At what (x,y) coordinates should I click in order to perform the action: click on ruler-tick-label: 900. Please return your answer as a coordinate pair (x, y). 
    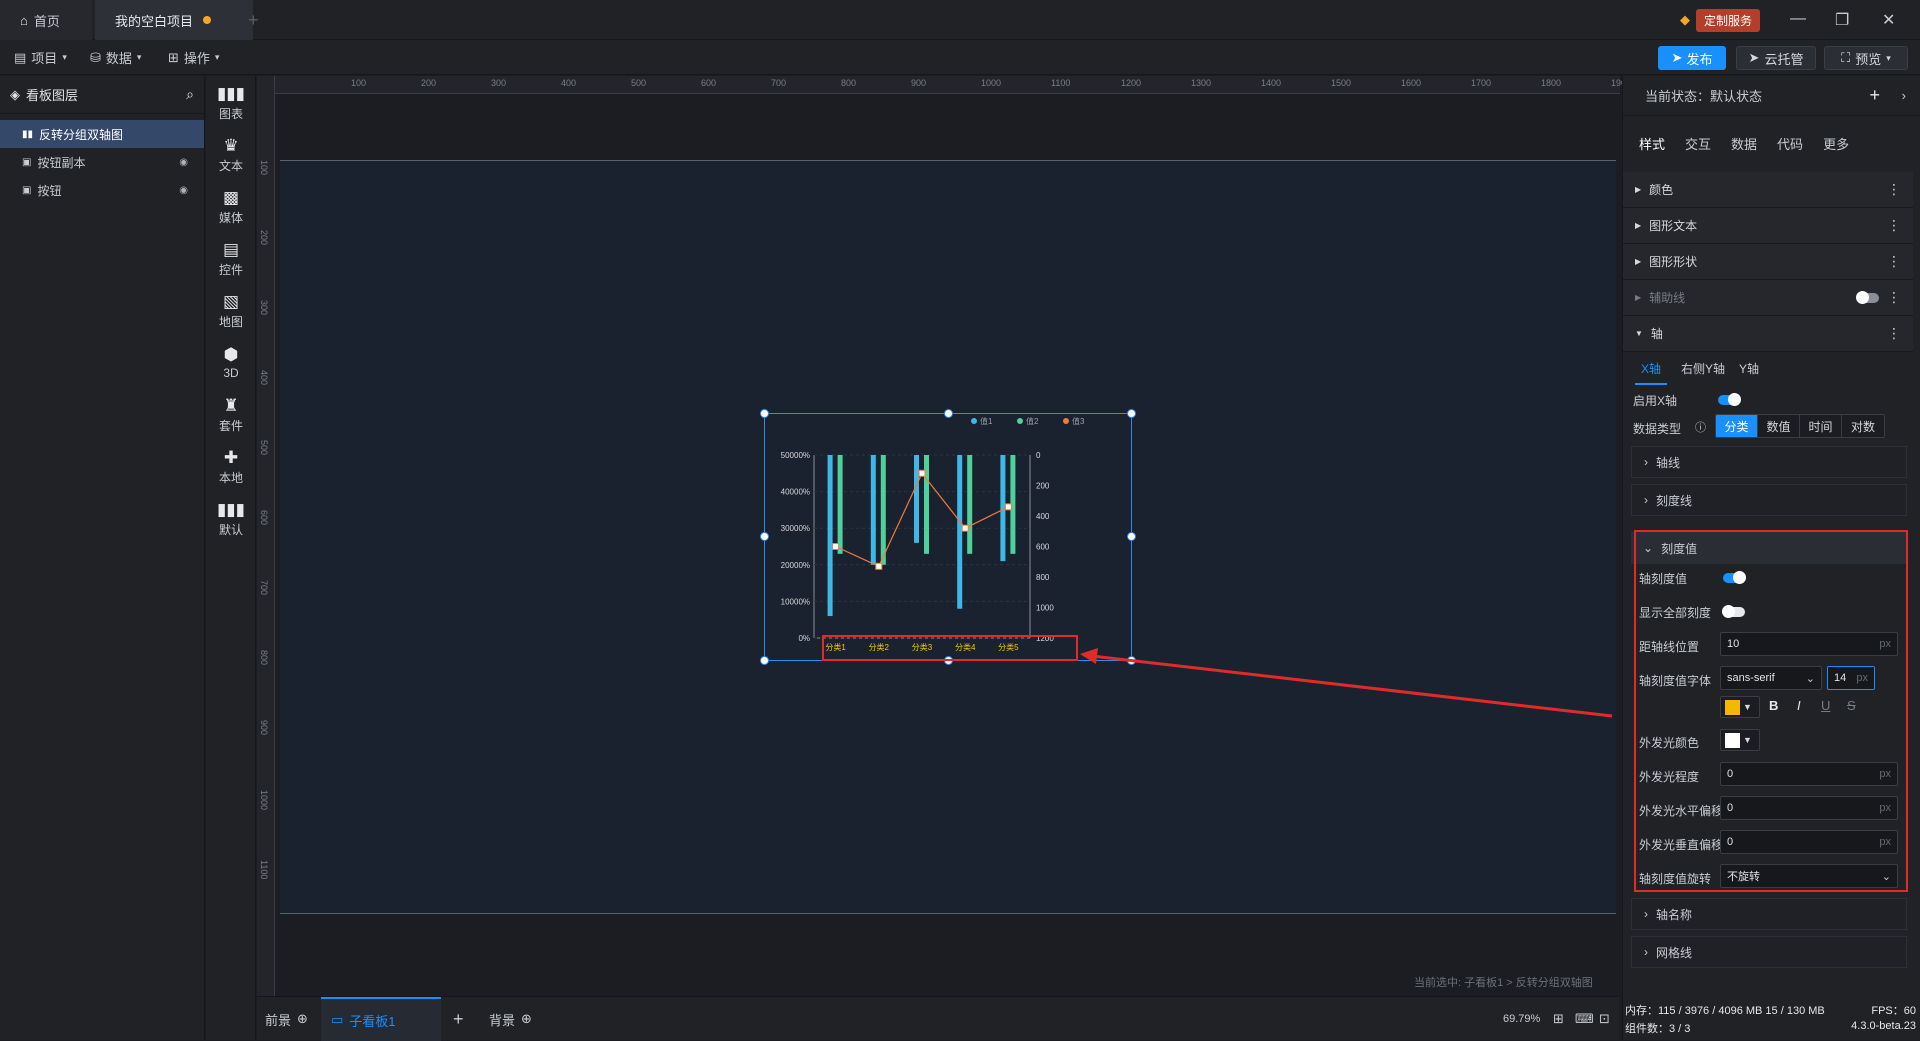
    Looking at the image, I should click on (264, 728).